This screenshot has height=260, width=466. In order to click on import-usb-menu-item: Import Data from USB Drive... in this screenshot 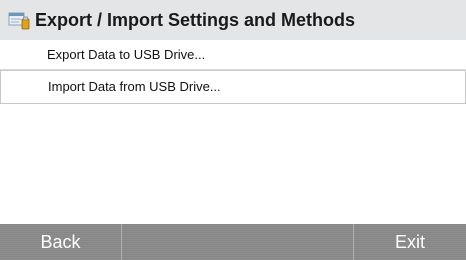, I will do `click(233, 87)`.